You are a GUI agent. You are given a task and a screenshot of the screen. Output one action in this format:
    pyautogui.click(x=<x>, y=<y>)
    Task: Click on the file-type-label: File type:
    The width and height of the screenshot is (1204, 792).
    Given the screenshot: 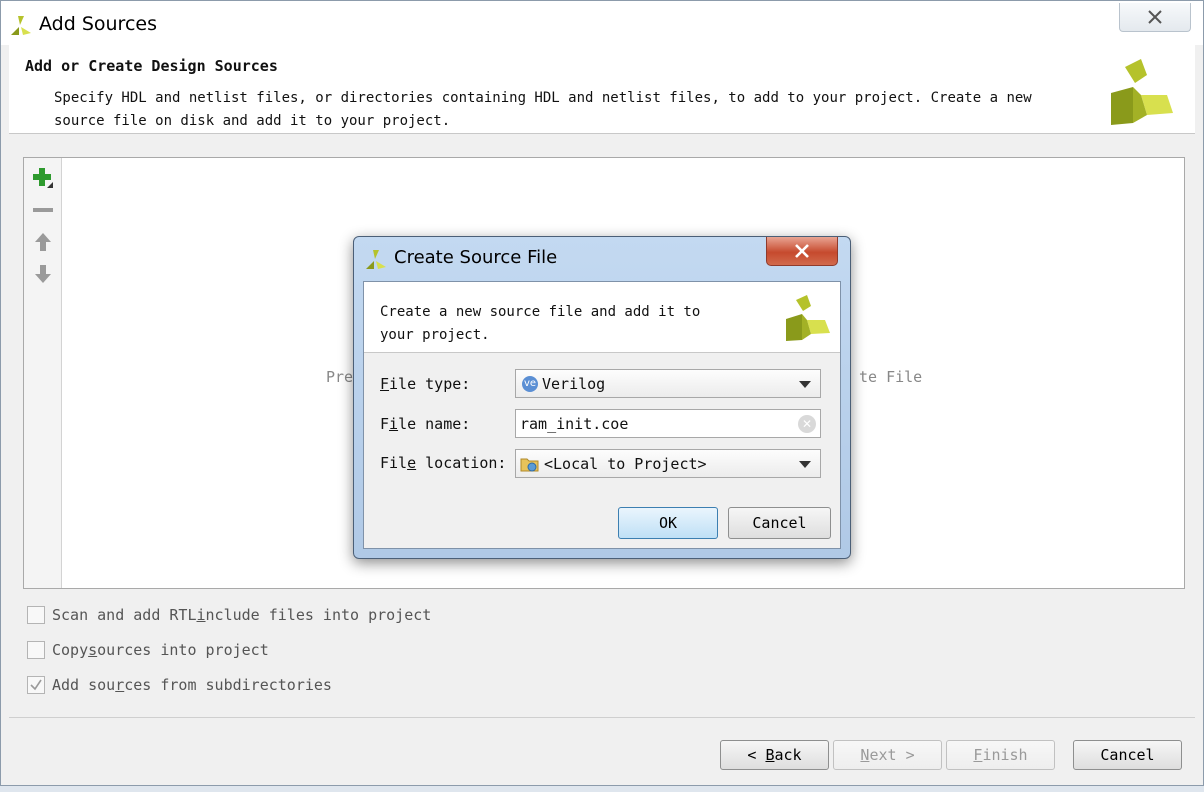 What is the action you would take?
    pyautogui.click(x=425, y=384)
    